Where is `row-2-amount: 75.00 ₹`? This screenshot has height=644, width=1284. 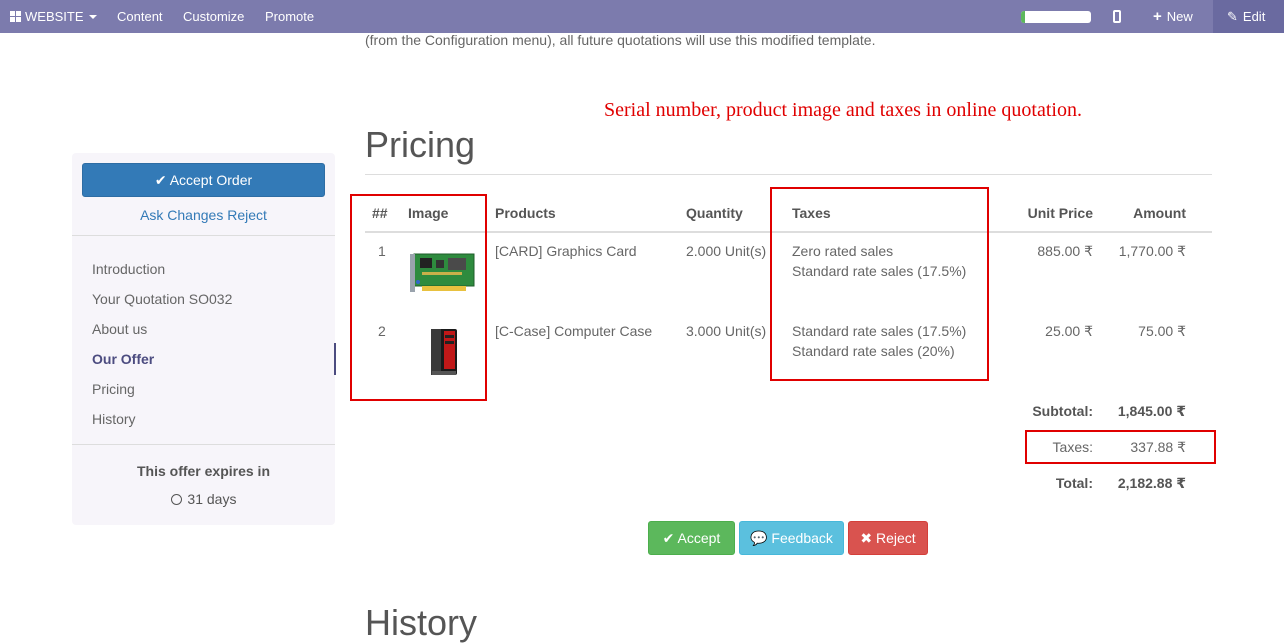
row-2-amount: 75.00 ₹ is located at coordinates (1162, 331).